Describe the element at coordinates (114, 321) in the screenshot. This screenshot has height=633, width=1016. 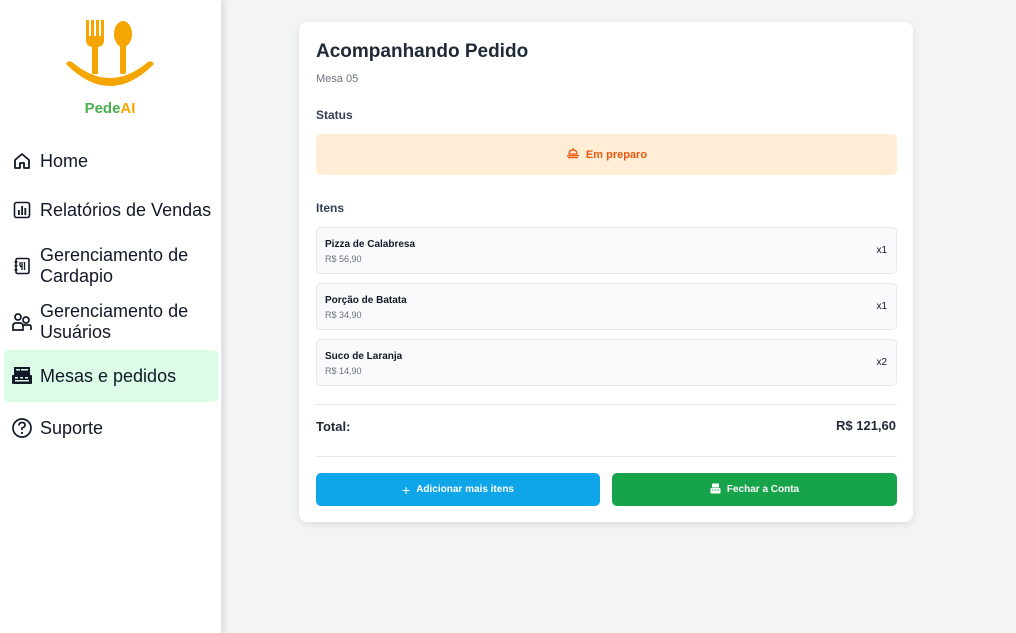
I see `sidebar-item-label: Gerenciamento de Usuários` at that location.